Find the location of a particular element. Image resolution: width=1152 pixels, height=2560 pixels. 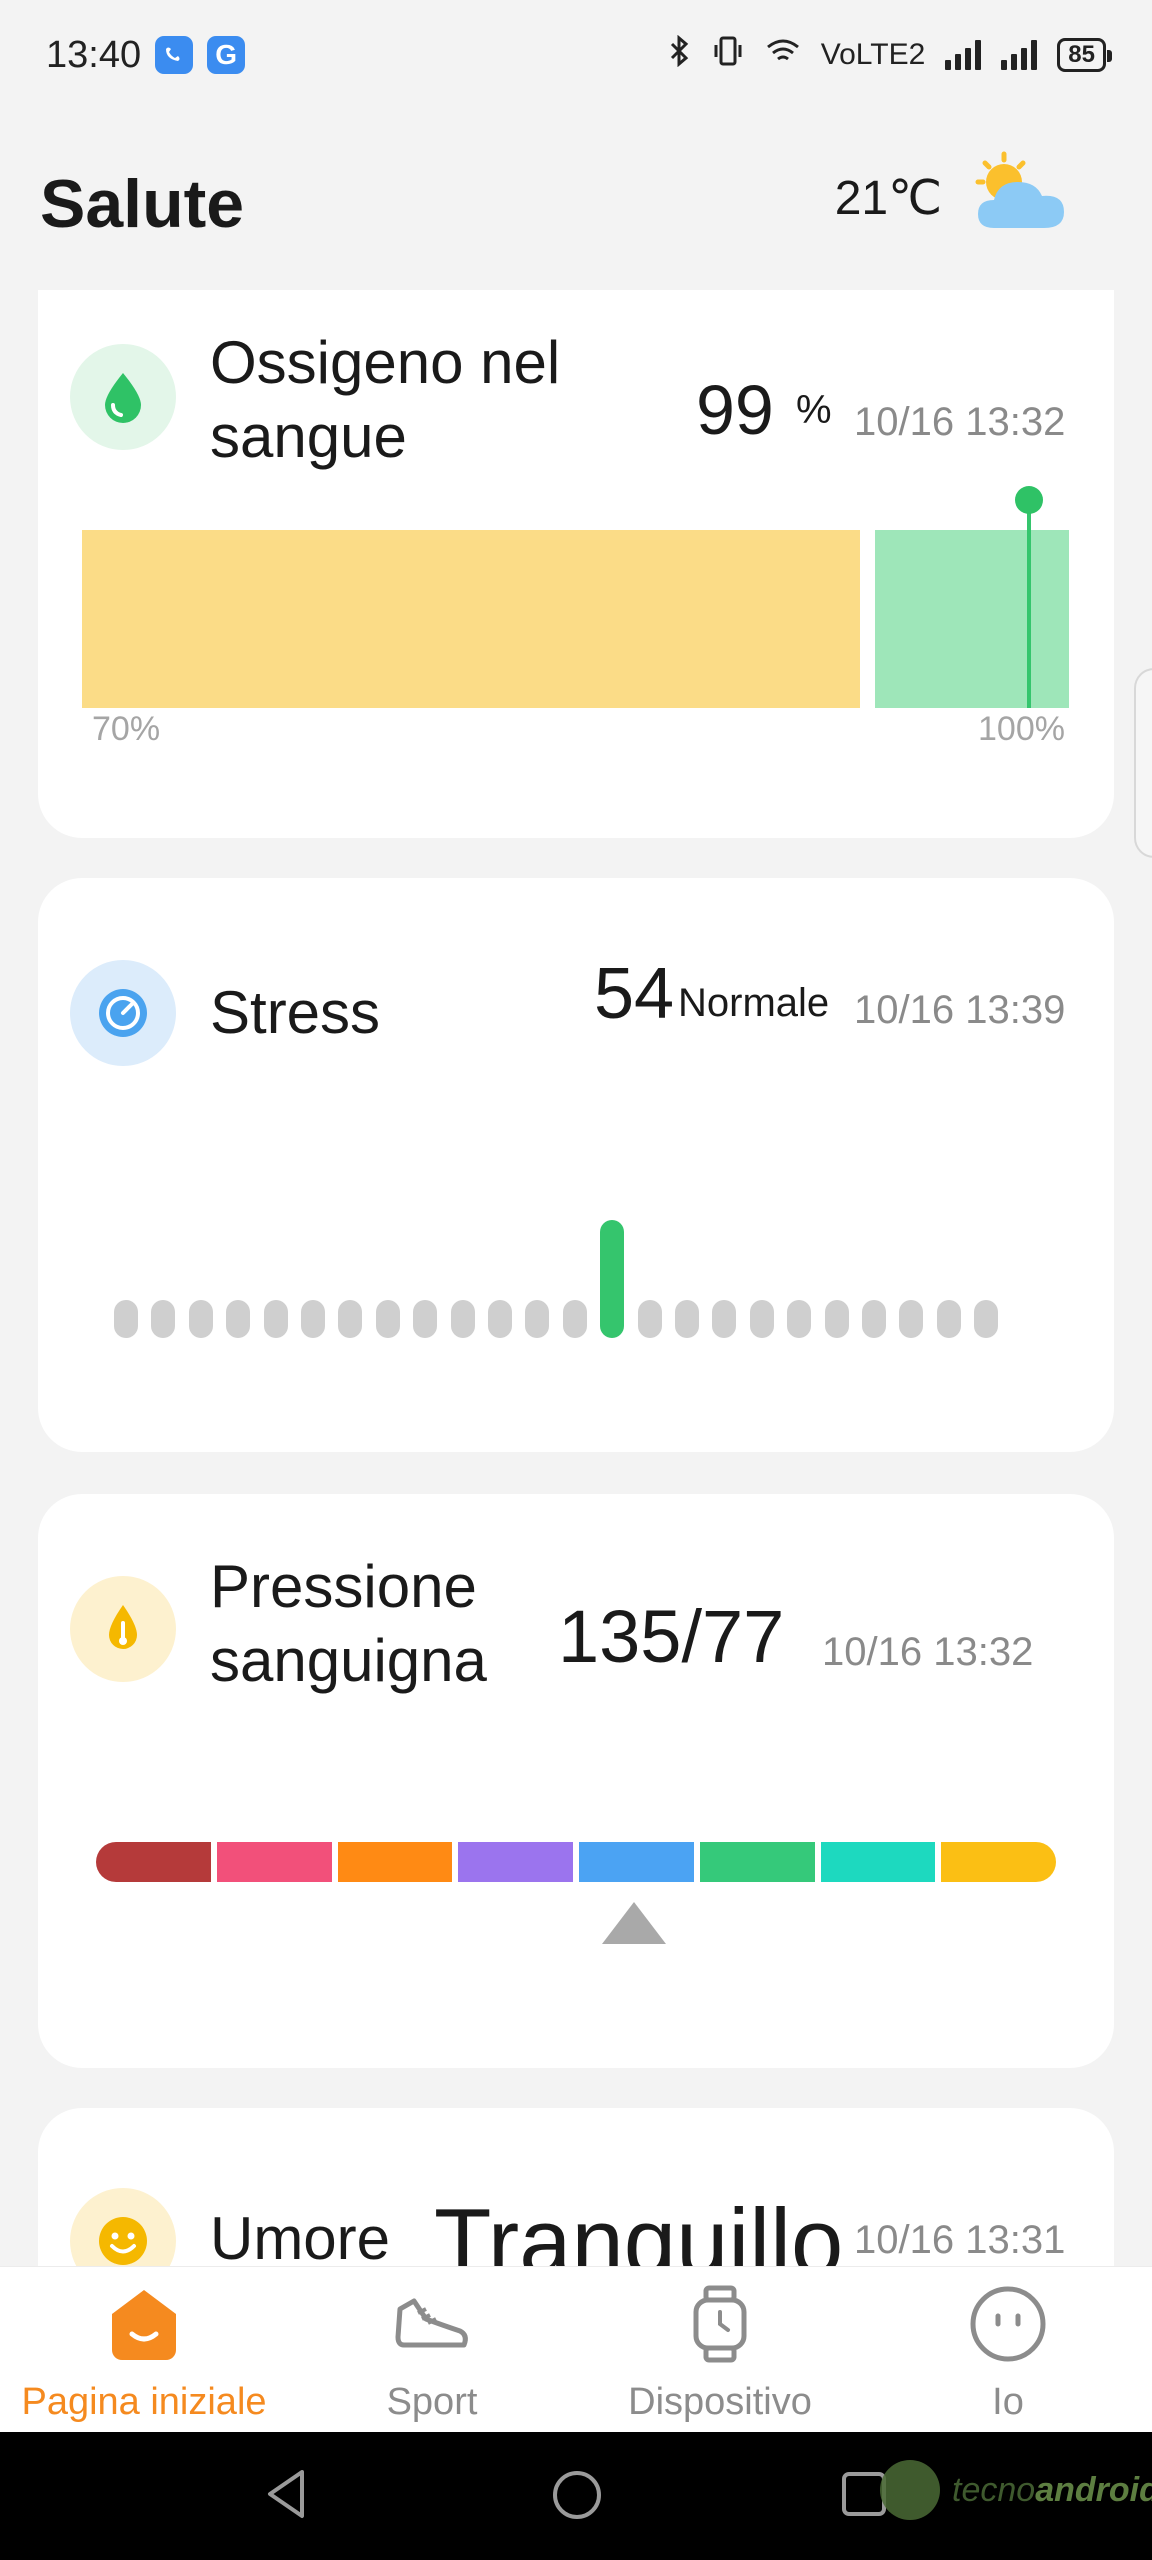

watermark: tecnoandroid is located at coordinates (1016, 2490).